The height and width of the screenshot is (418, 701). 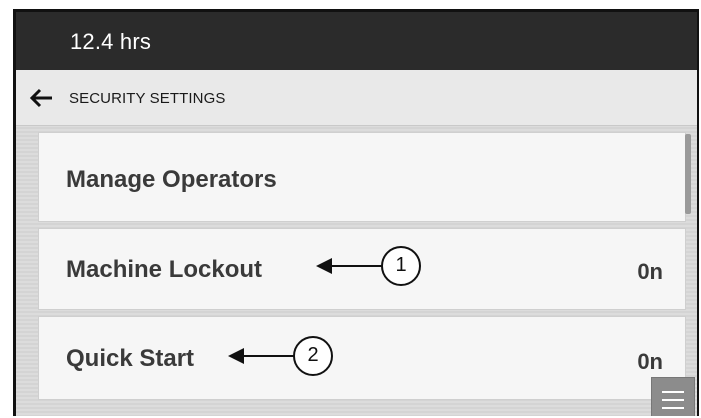 I want to click on menu-button, so click(x=673, y=396).